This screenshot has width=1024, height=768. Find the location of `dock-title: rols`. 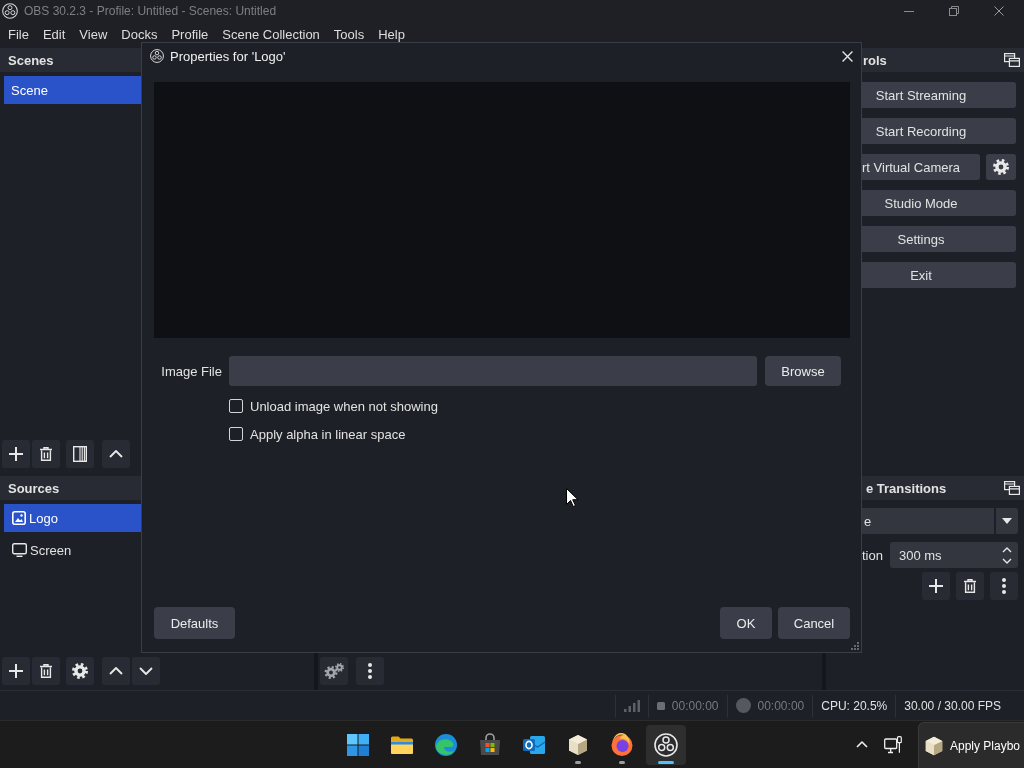

dock-title: rols is located at coordinates (875, 60).